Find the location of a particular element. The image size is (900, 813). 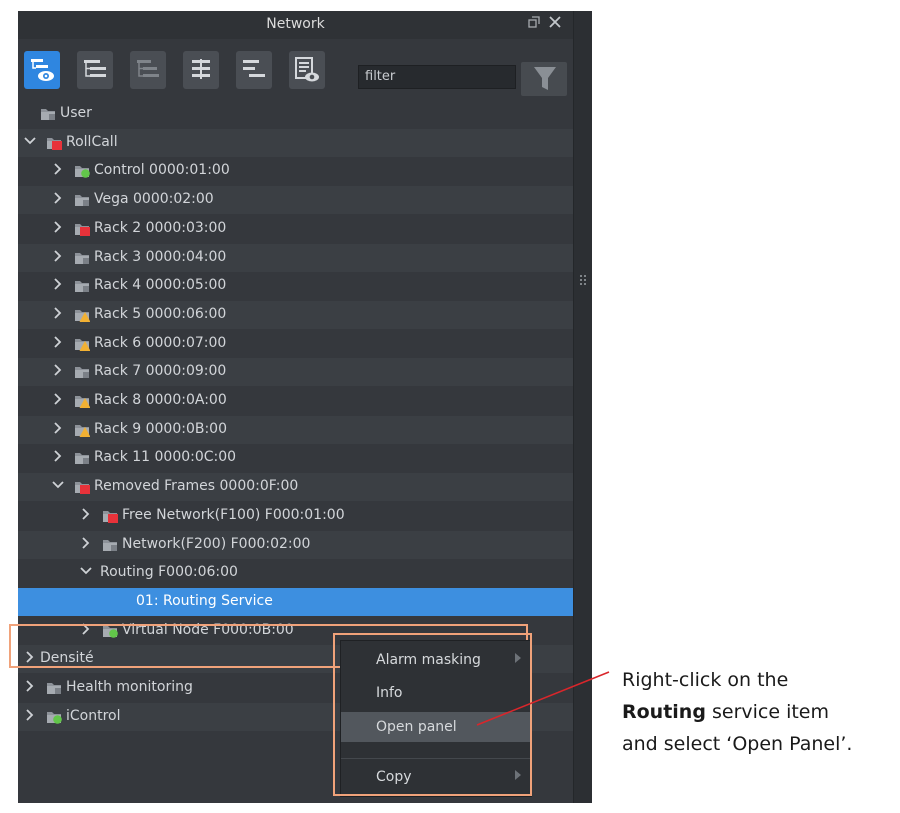

annotation-line-1: Right-click on the is located at coordinates (705, 680).